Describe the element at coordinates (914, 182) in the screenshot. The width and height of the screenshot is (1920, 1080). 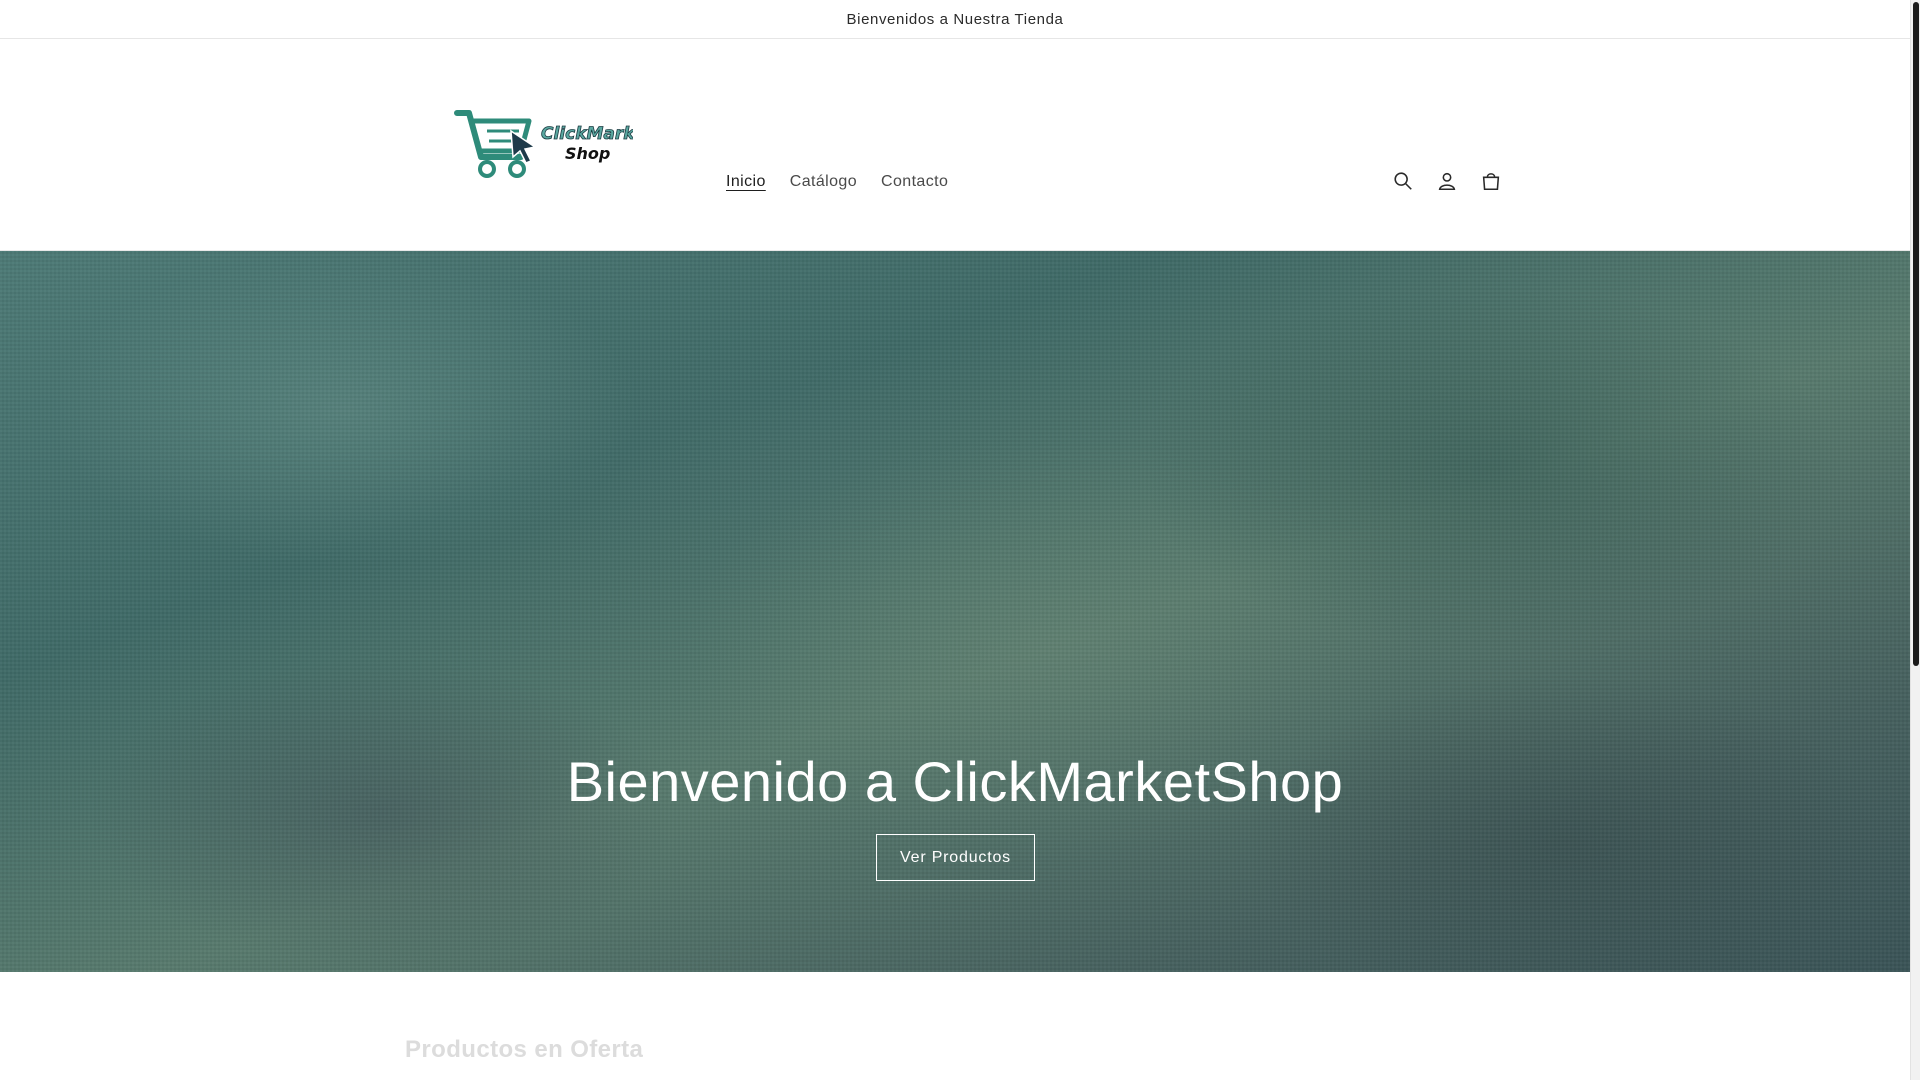
I see `nav-item-contacto: Contacto` at that location.